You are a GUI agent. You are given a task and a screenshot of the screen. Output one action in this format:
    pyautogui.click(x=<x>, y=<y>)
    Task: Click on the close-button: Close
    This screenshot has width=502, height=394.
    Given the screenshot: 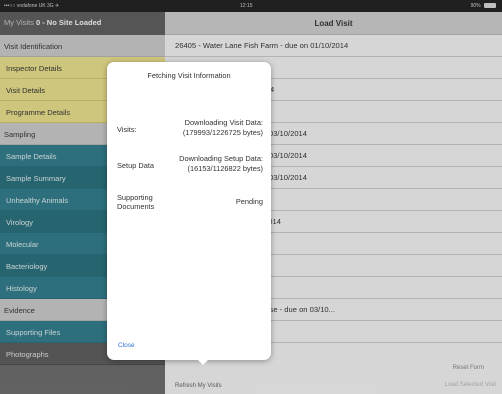 What is the action you would take?
    pyautogui.click(x=126, y=345)
    